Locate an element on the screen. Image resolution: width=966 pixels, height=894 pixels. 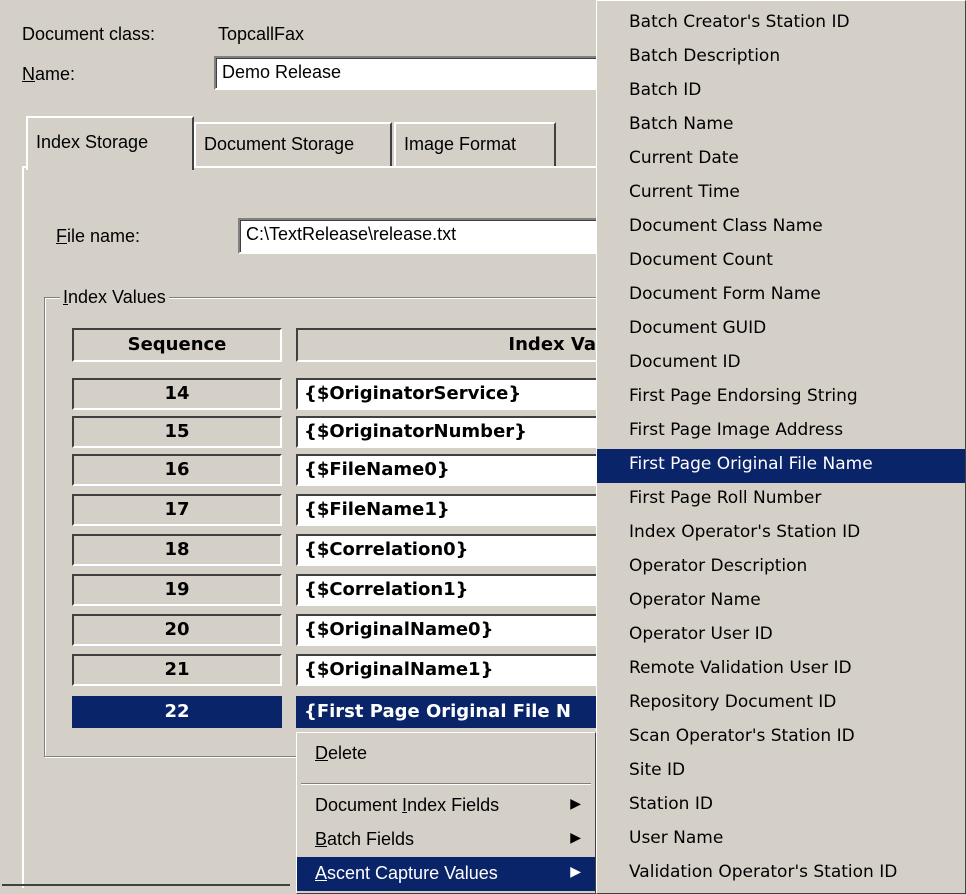
table-row-seq: 16 is located at coordinates (177, 470).